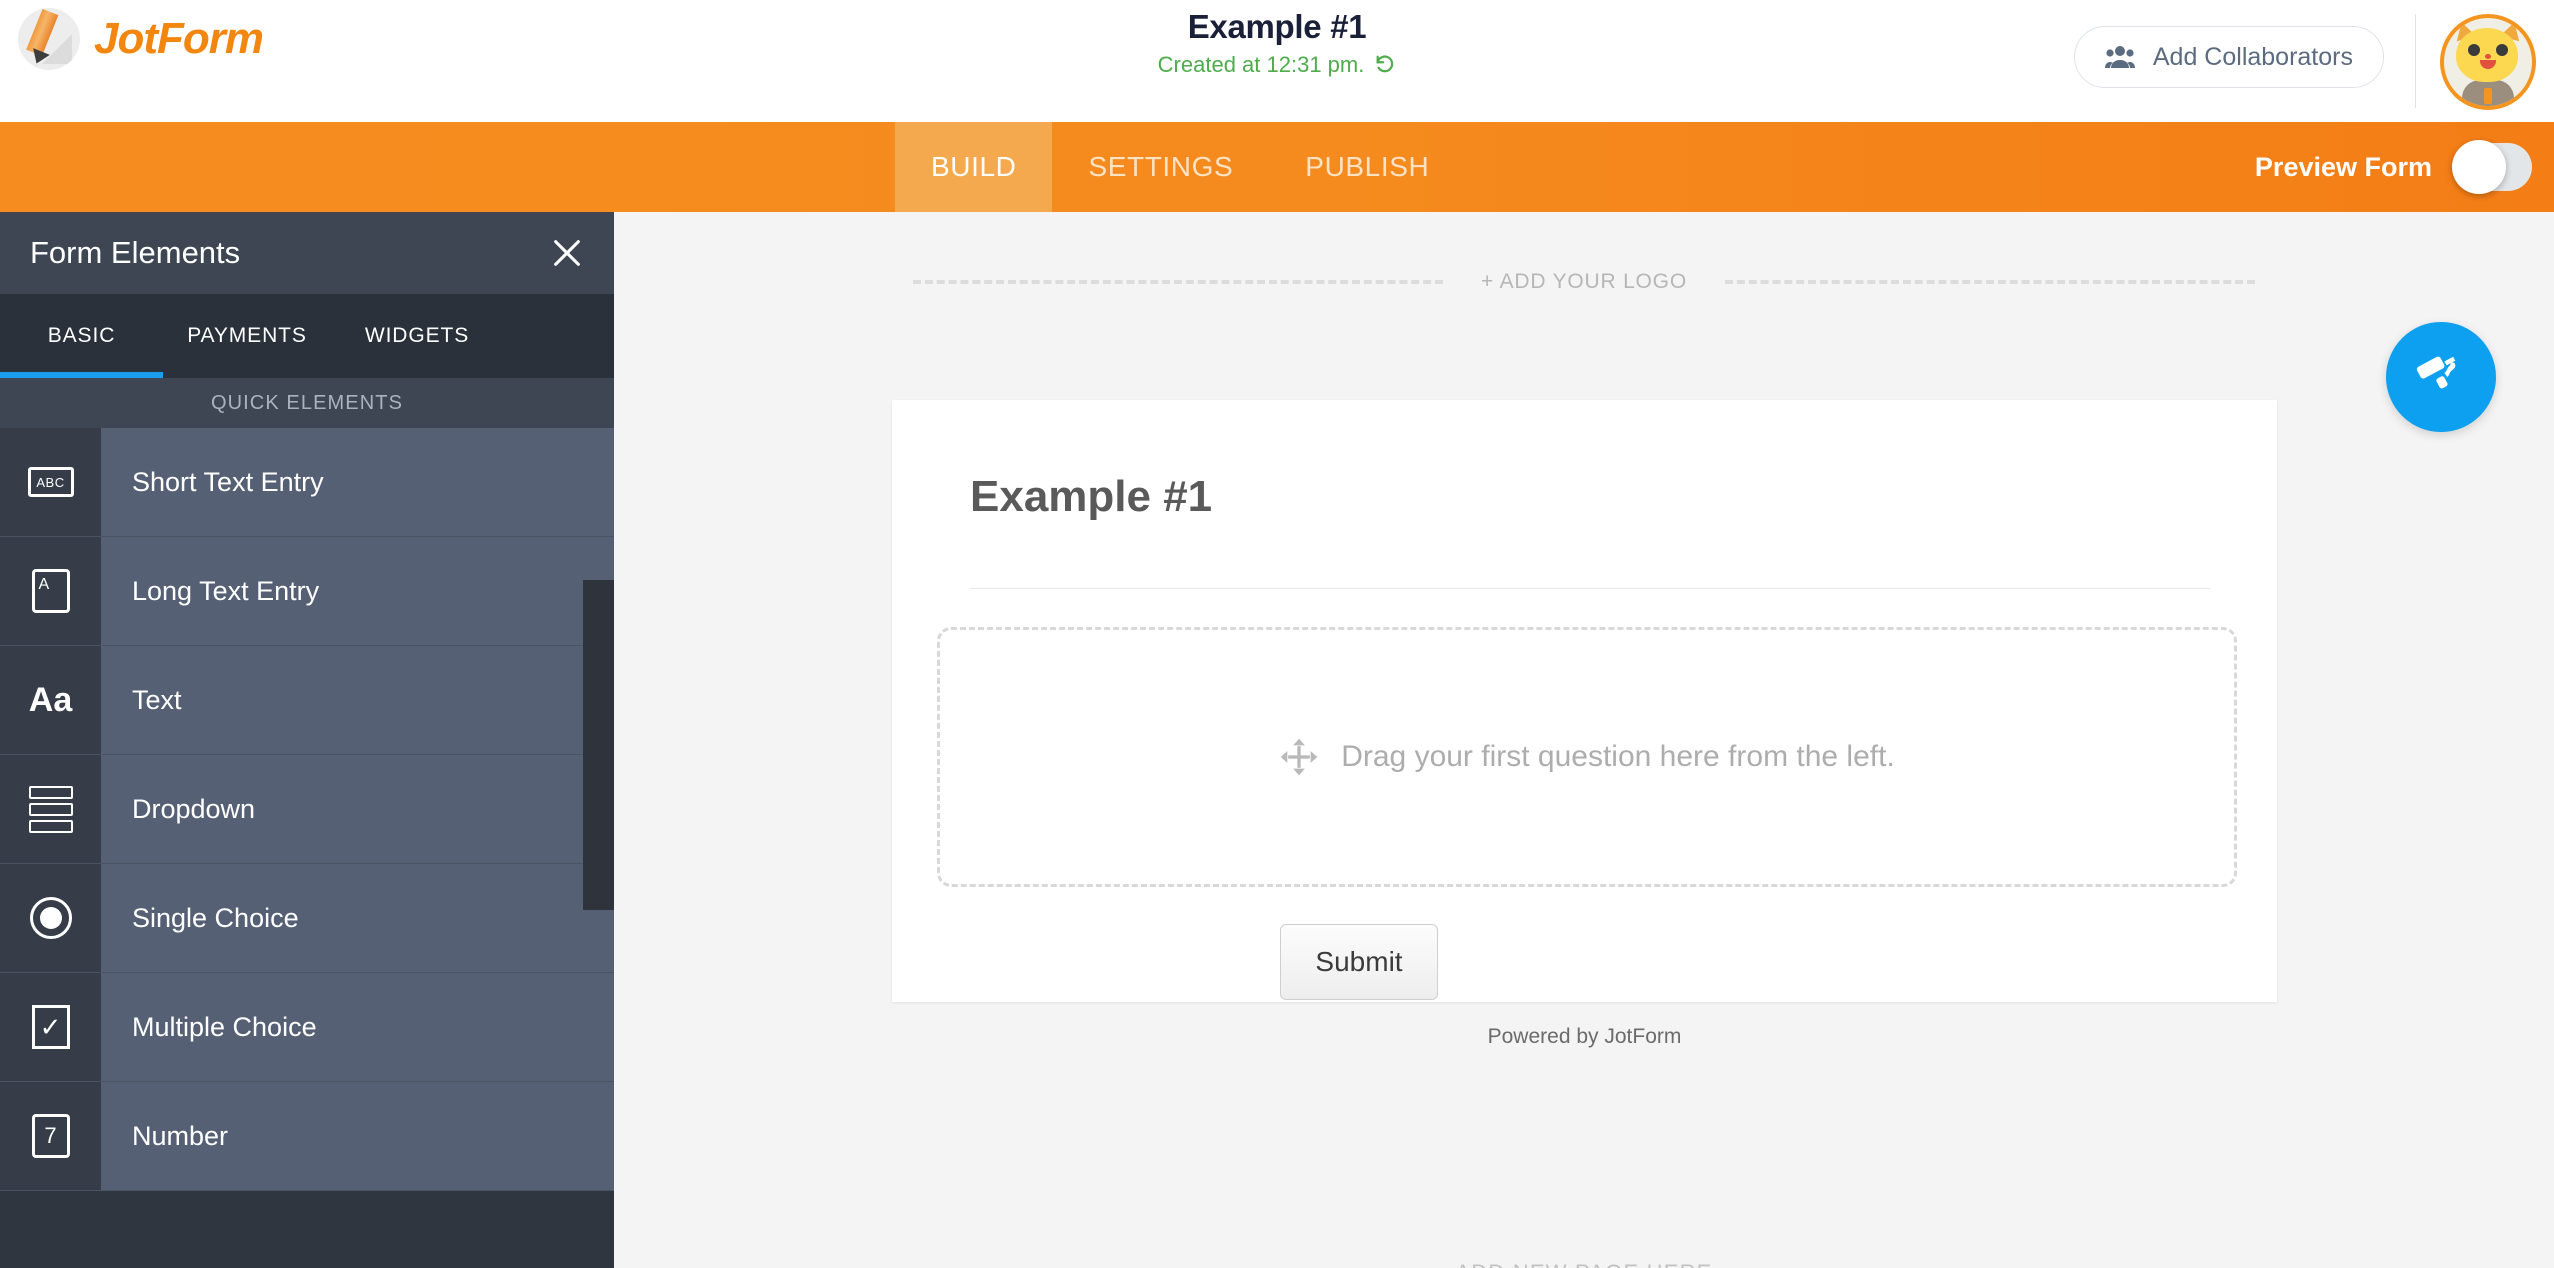 The width and height of the screenshot is (2554, 1268). What do you see at coordinates (1584, 1264) in the screenshot?
I see `add-new-page-label: ADD NEW PAGE HERE` at bounding box center [1584, 1264].